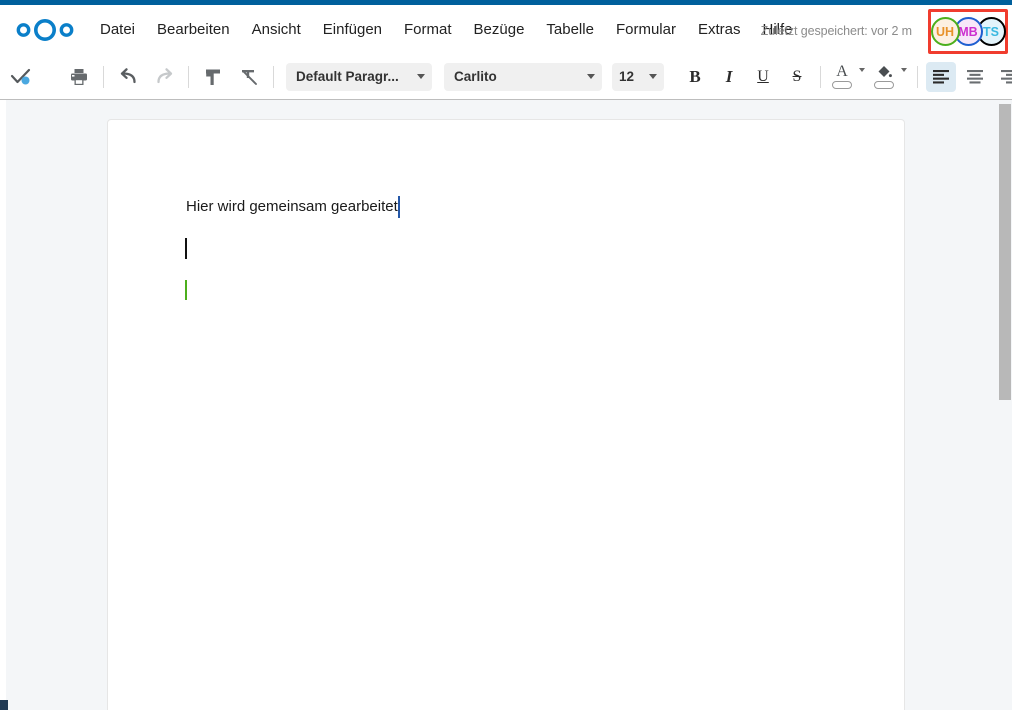 The image size is (1012, 710). I want to click on checkmark-with-dot-icon, so click(20, 76).